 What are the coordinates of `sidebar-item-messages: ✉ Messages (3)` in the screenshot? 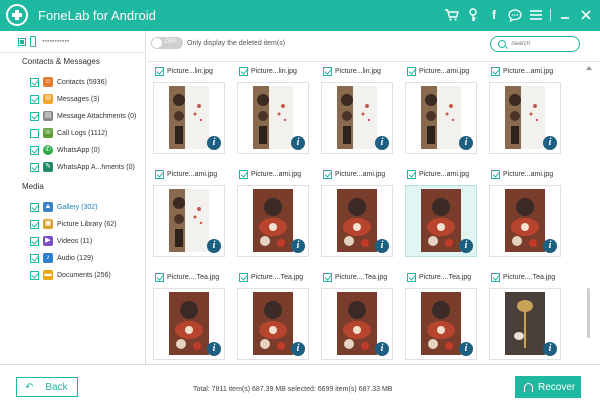 It's located at (88, 99).